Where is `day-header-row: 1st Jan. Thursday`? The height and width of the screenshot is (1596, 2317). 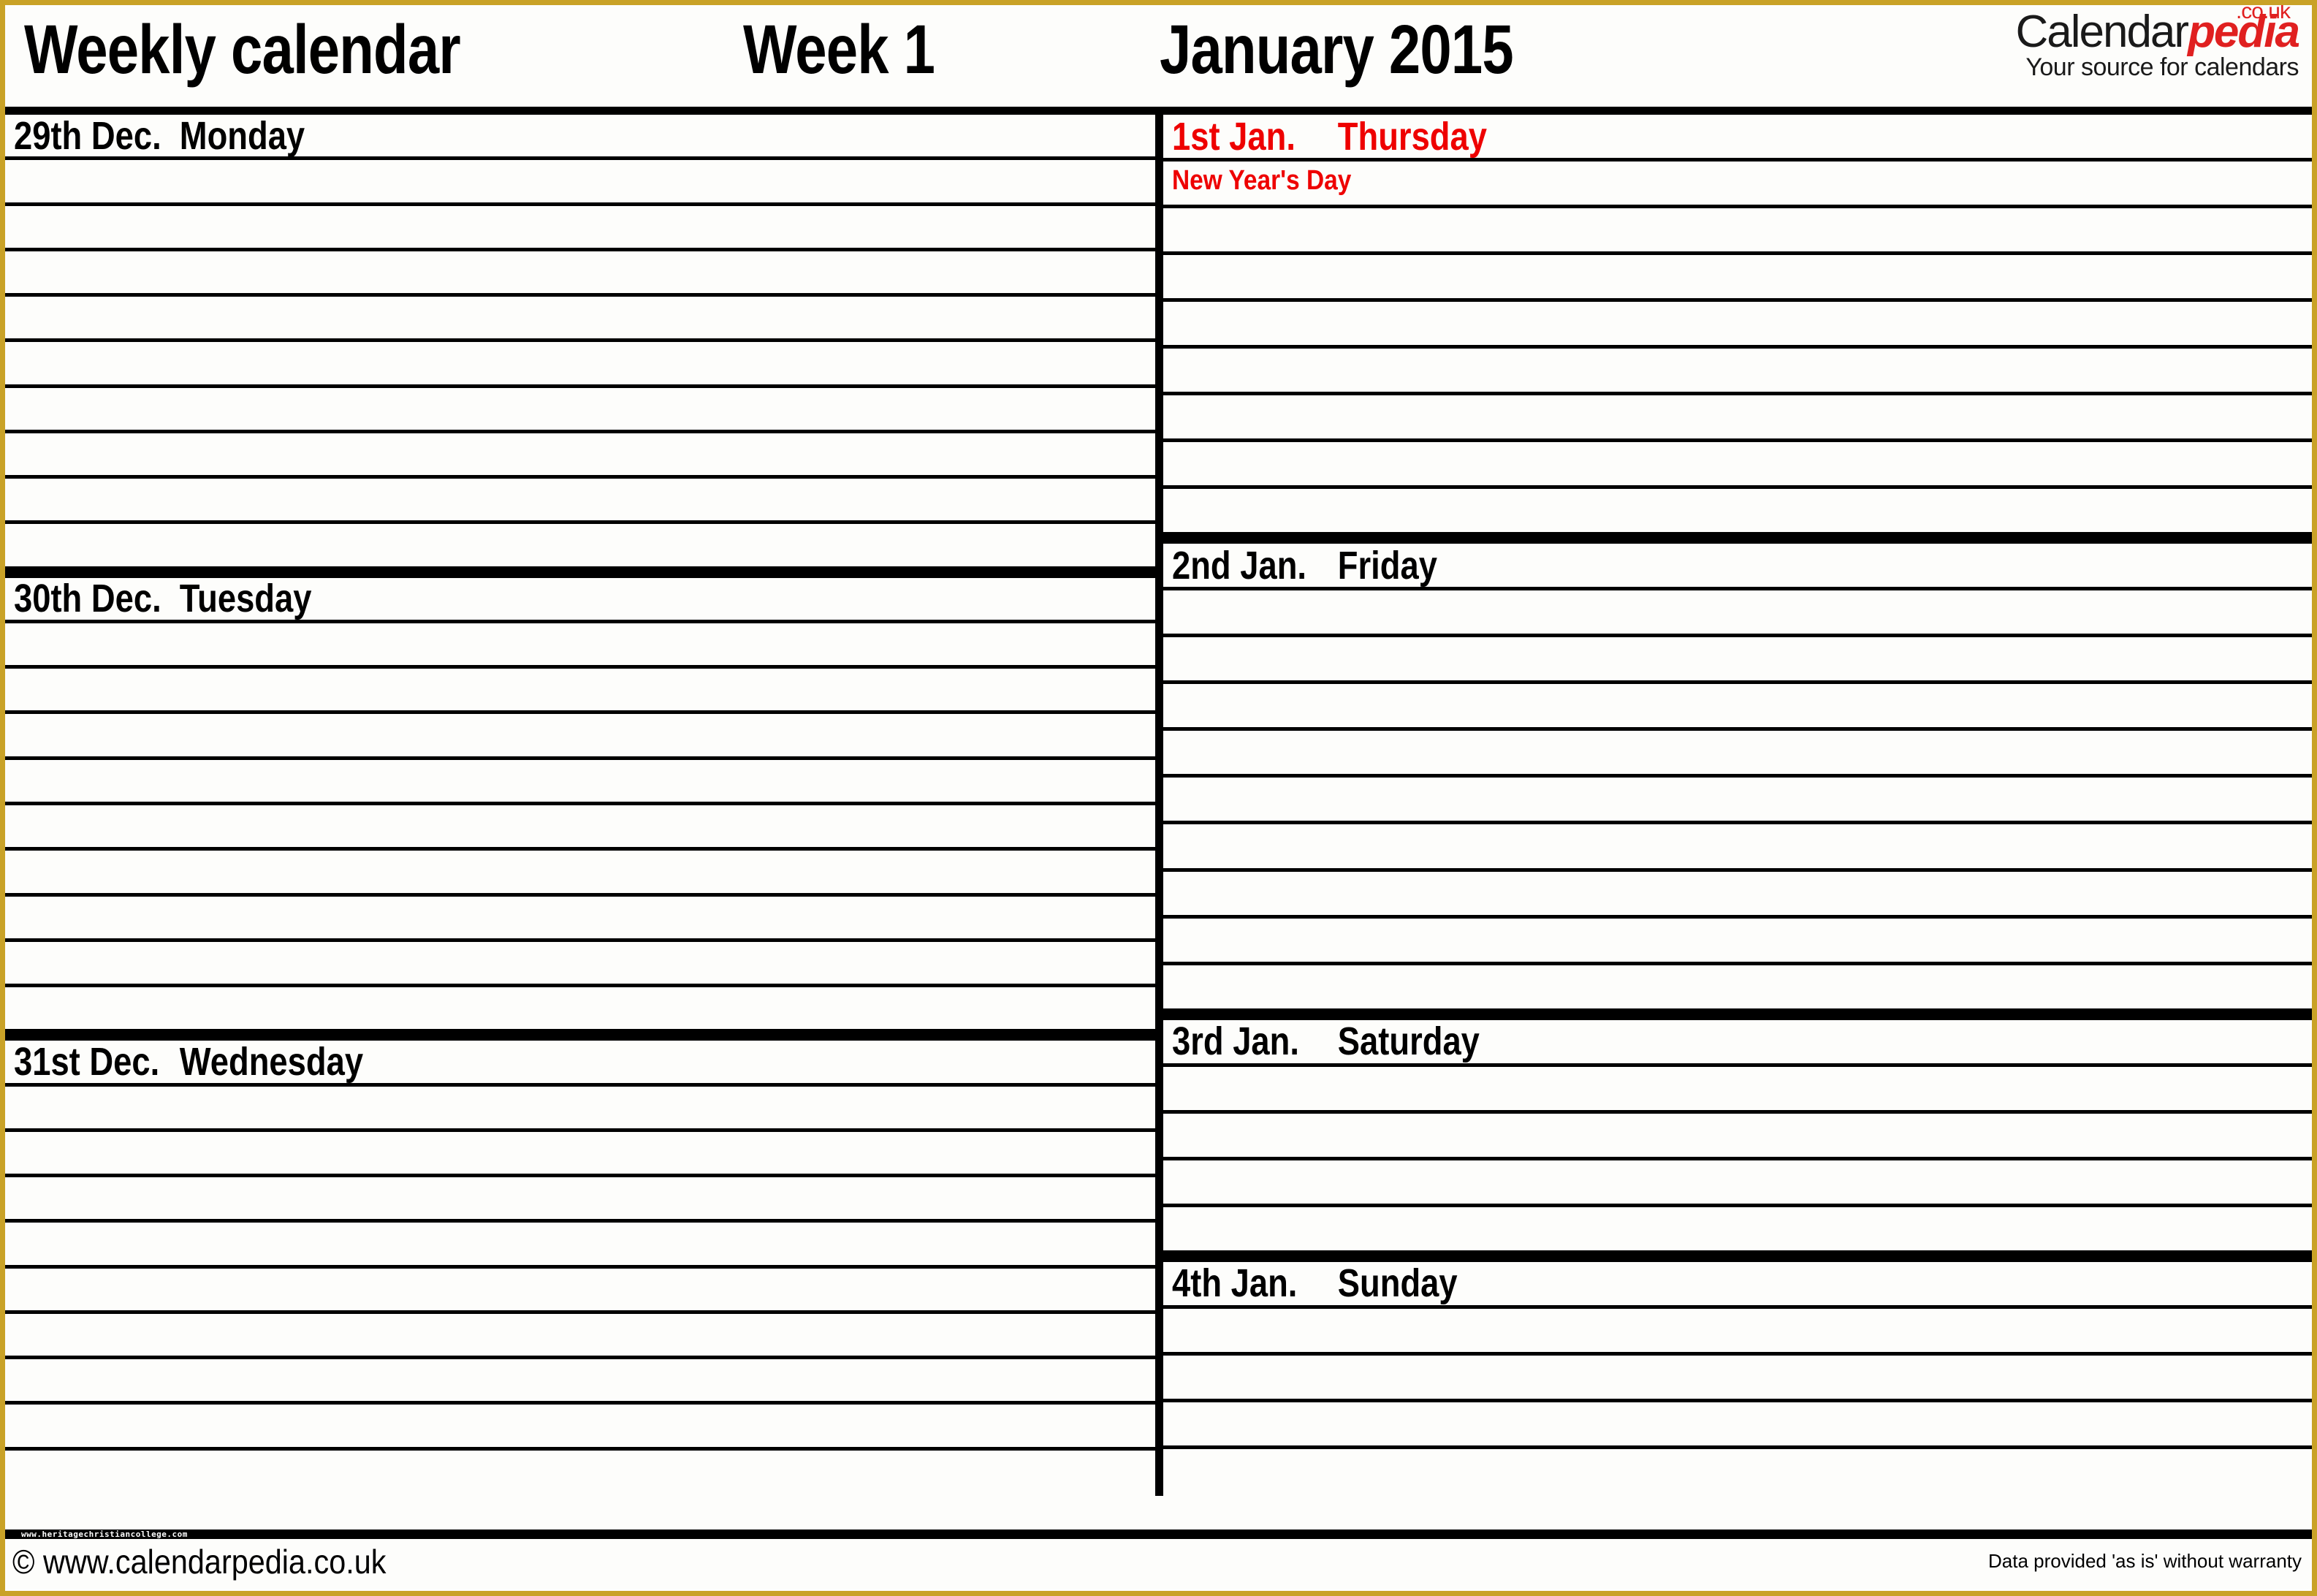 day-header-row: 1st Jan. Thursday is located at coordinates (1737, 138).